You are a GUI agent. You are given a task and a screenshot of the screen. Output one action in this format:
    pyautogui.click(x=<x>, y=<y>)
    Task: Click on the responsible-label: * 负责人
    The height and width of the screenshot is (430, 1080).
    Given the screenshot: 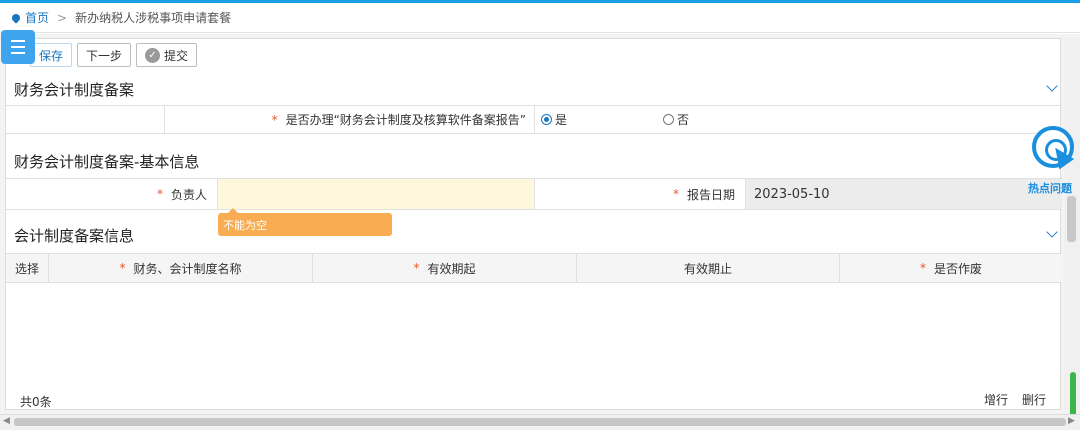 What is the action you would take?
    pyautogui.click(x=111, y=194)
    